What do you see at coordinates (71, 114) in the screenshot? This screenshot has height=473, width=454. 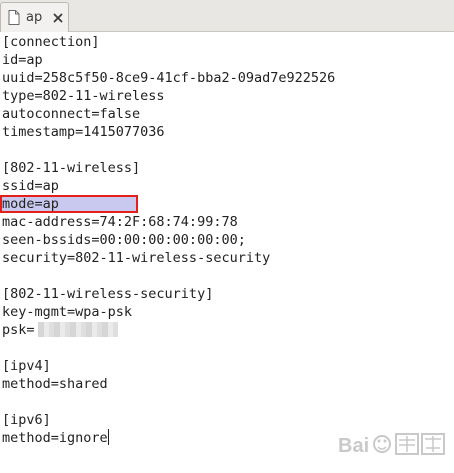 I see `line-autoconnect: autoconnect=false` at bounding box center [71, 114].